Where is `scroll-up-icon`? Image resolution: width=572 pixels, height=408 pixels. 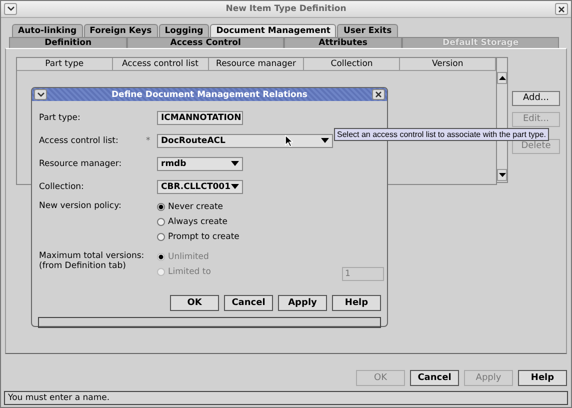 scroll-up-icon is located at coordinates (502, 78).